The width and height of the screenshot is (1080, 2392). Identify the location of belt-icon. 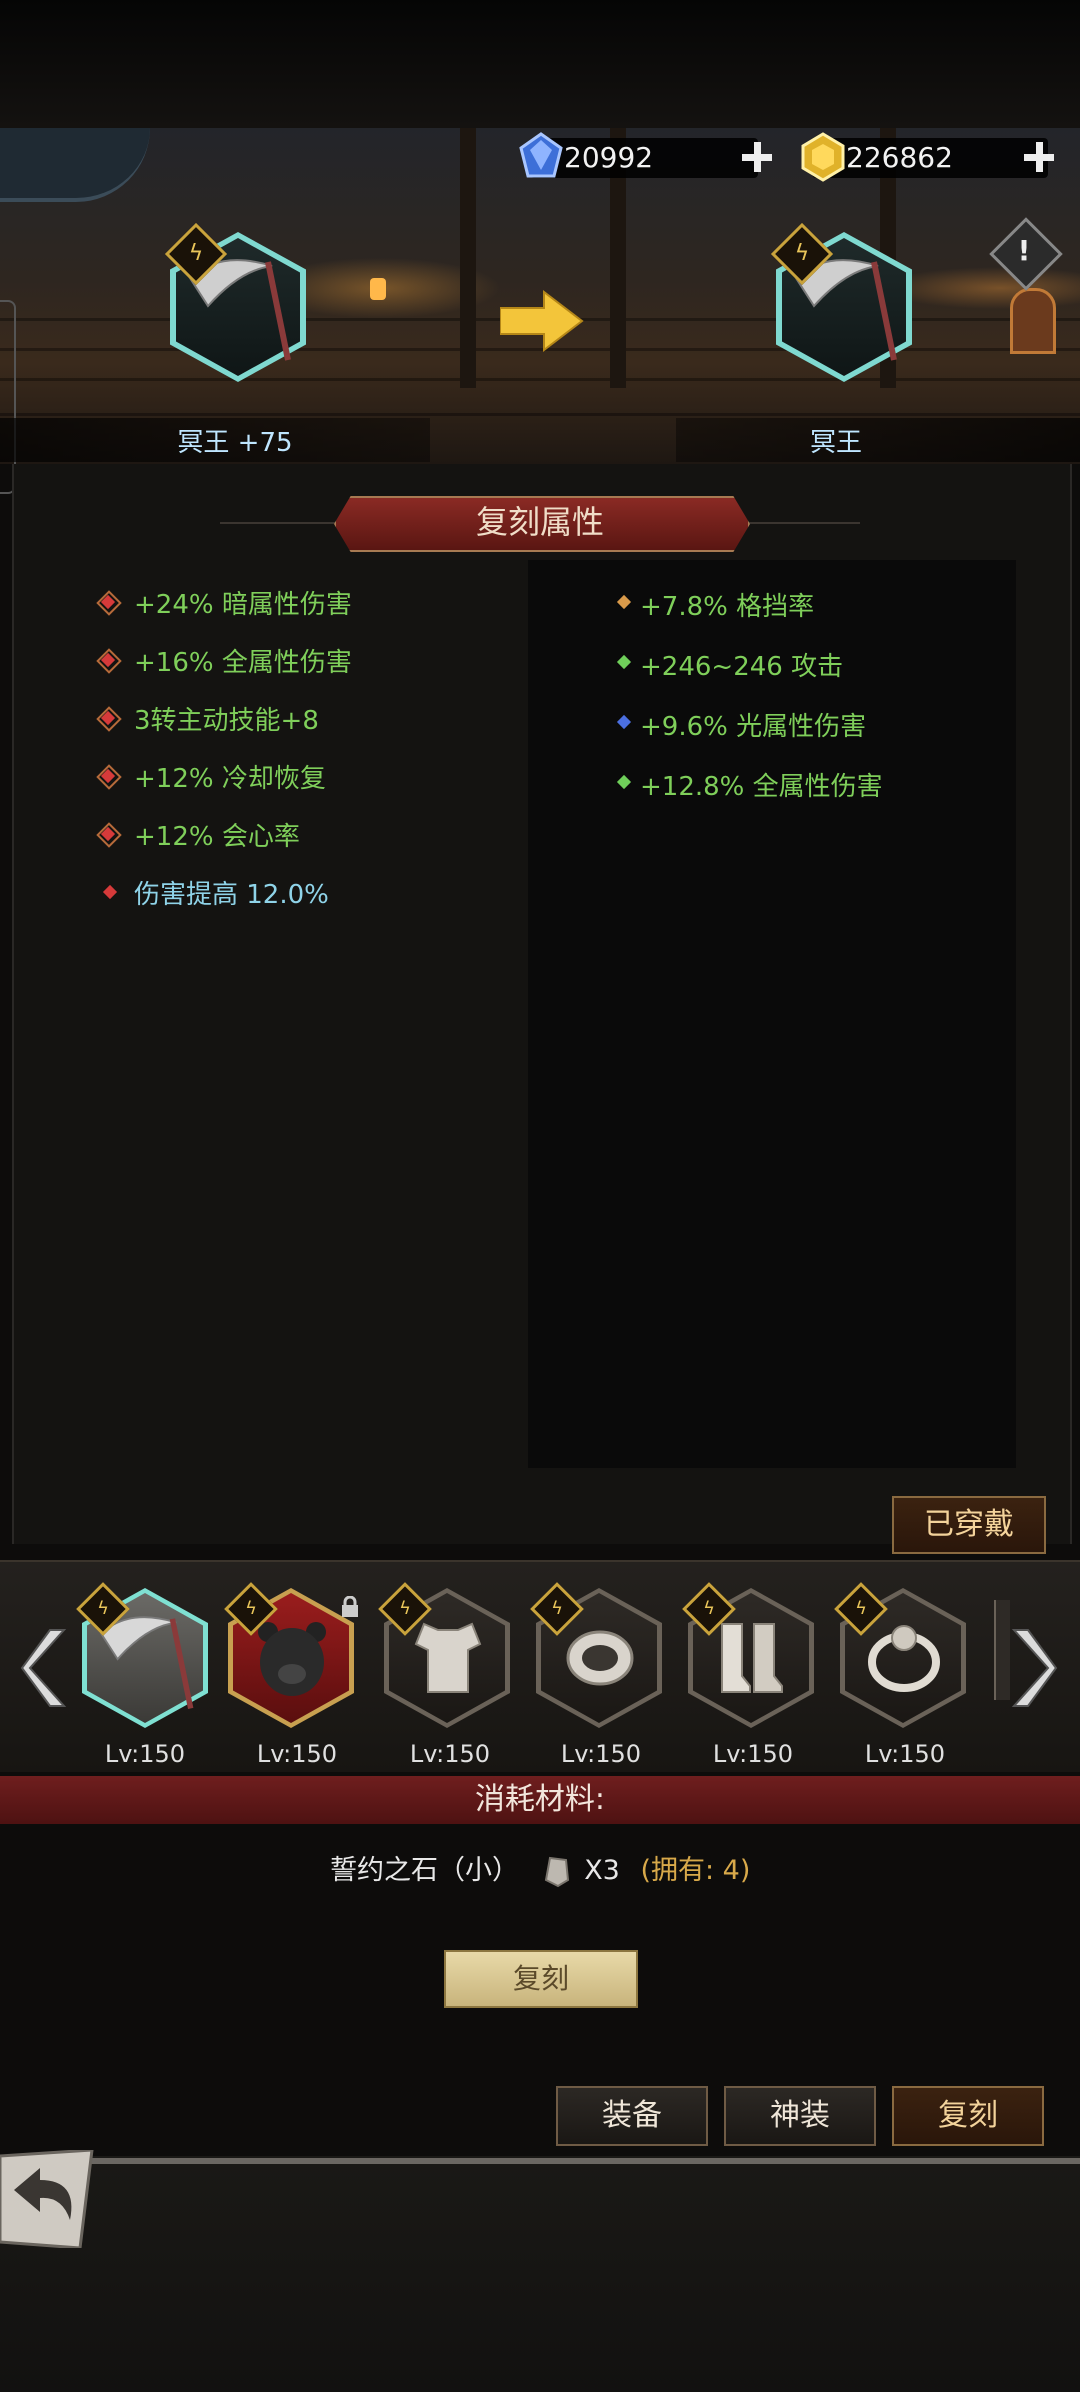
(600, 1658).